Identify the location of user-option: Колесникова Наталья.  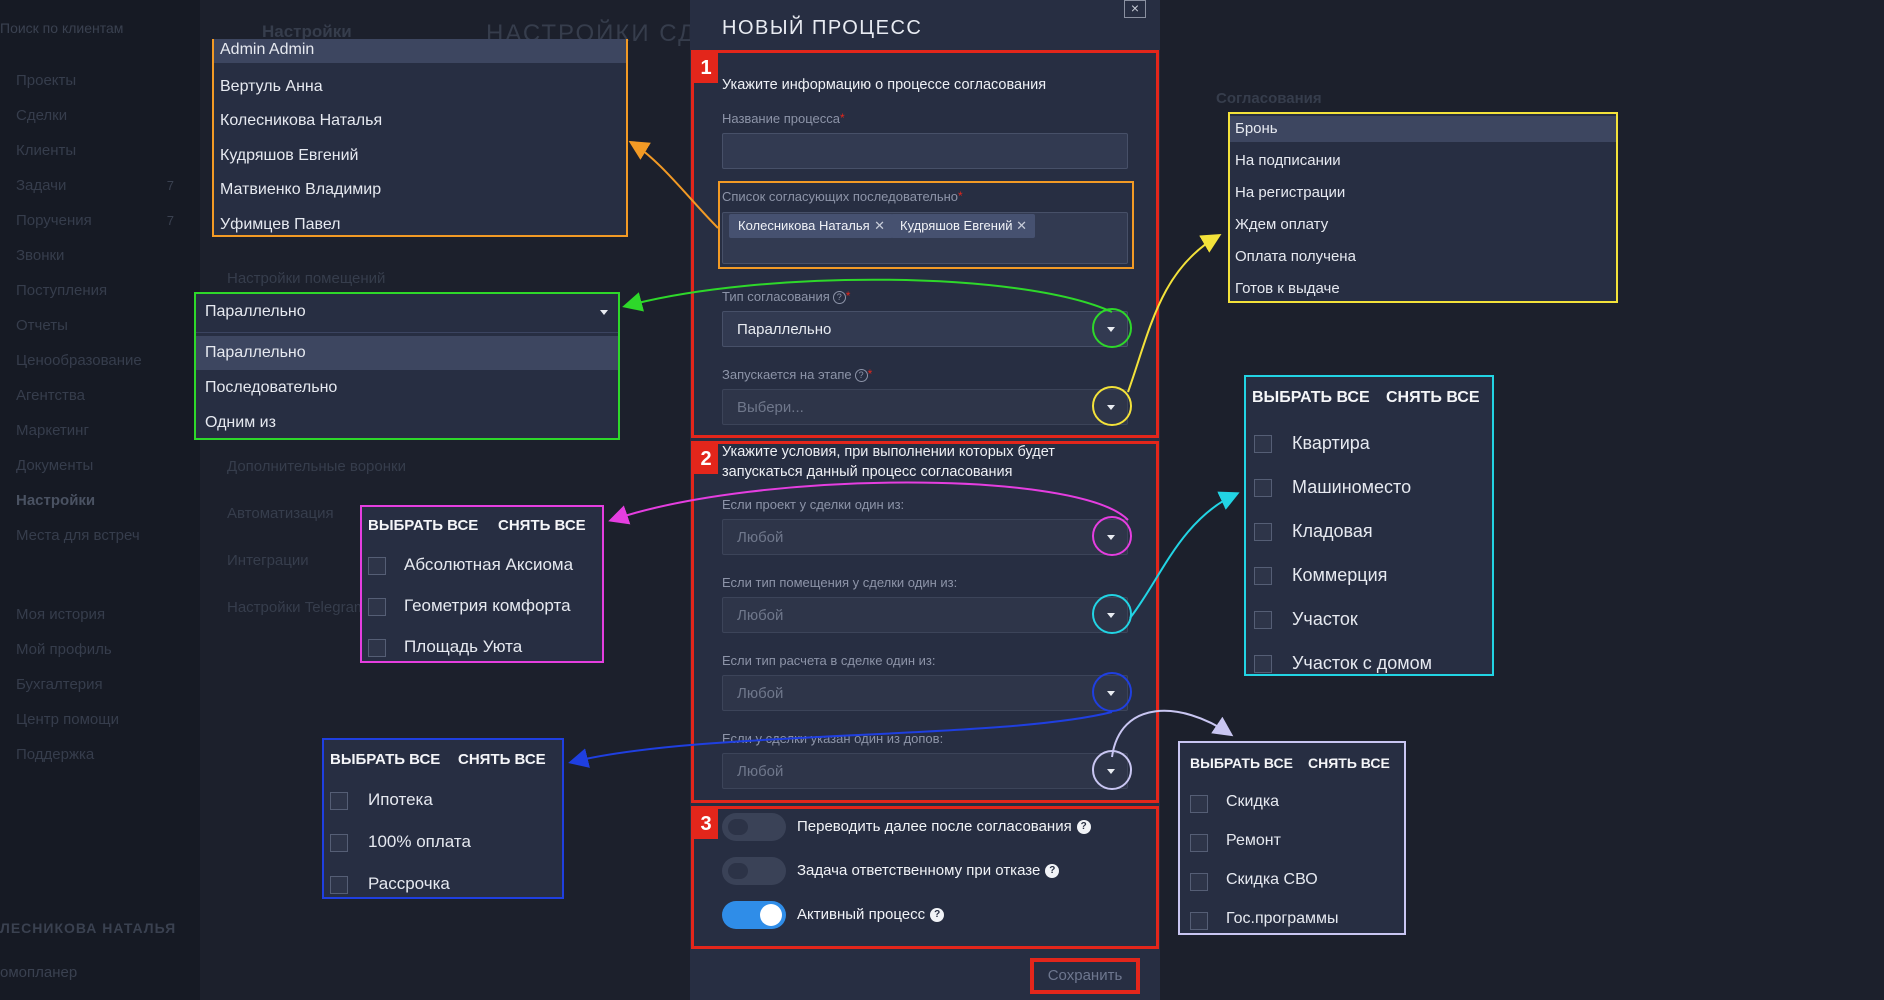
(420, 121).